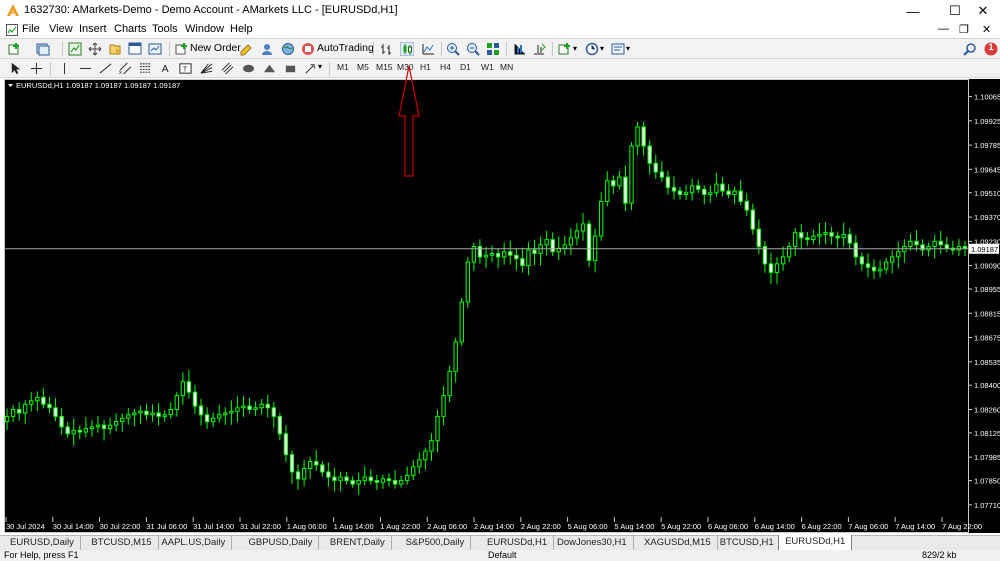  What do you see at coordinates (15, 68) in the screenshot?
I see `cursor-arrow-icon` at bounding box center [15, 68].